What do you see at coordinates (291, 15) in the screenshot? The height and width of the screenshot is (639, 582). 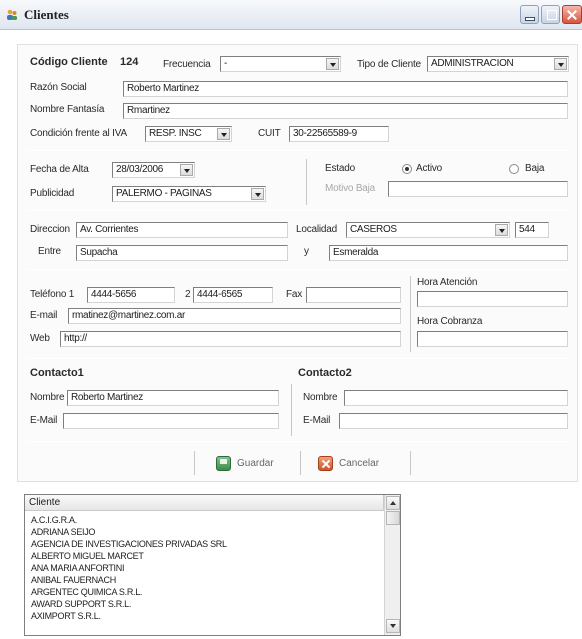 I see `title-bar: Clientes` at bounding box center [291, 15].